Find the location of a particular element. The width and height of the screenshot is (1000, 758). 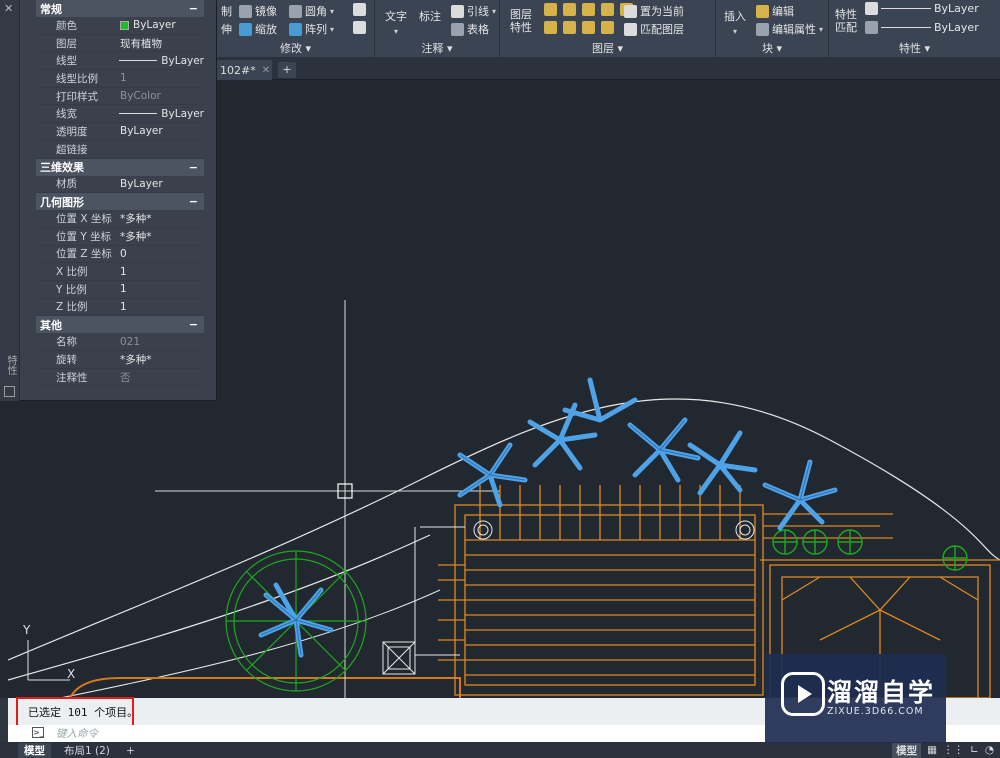

new-tab-button: + is located at coordinates (287, 70).